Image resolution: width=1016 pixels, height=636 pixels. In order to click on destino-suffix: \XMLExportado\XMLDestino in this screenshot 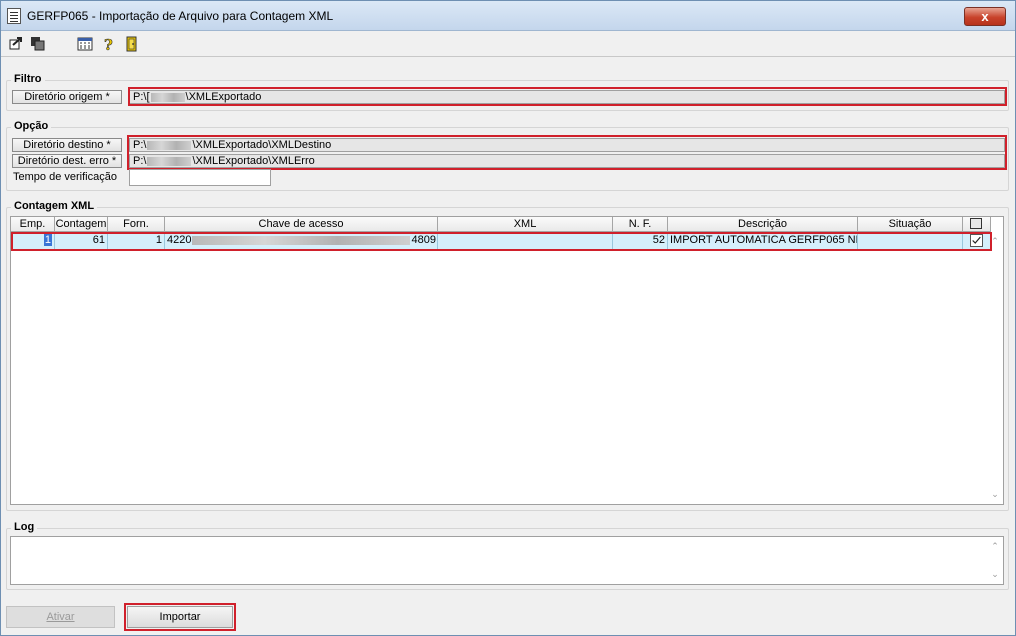, I will do `click(262, 145)`.